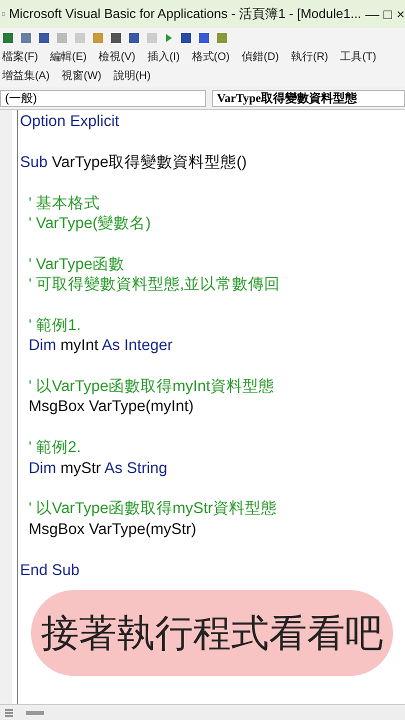 The height and width of the screenshot is (720, 405). What do you see at coordinates (98, 468) in the screenshot?
I see `code-line: Dim myStr As String` at bounding box center [98, 468].